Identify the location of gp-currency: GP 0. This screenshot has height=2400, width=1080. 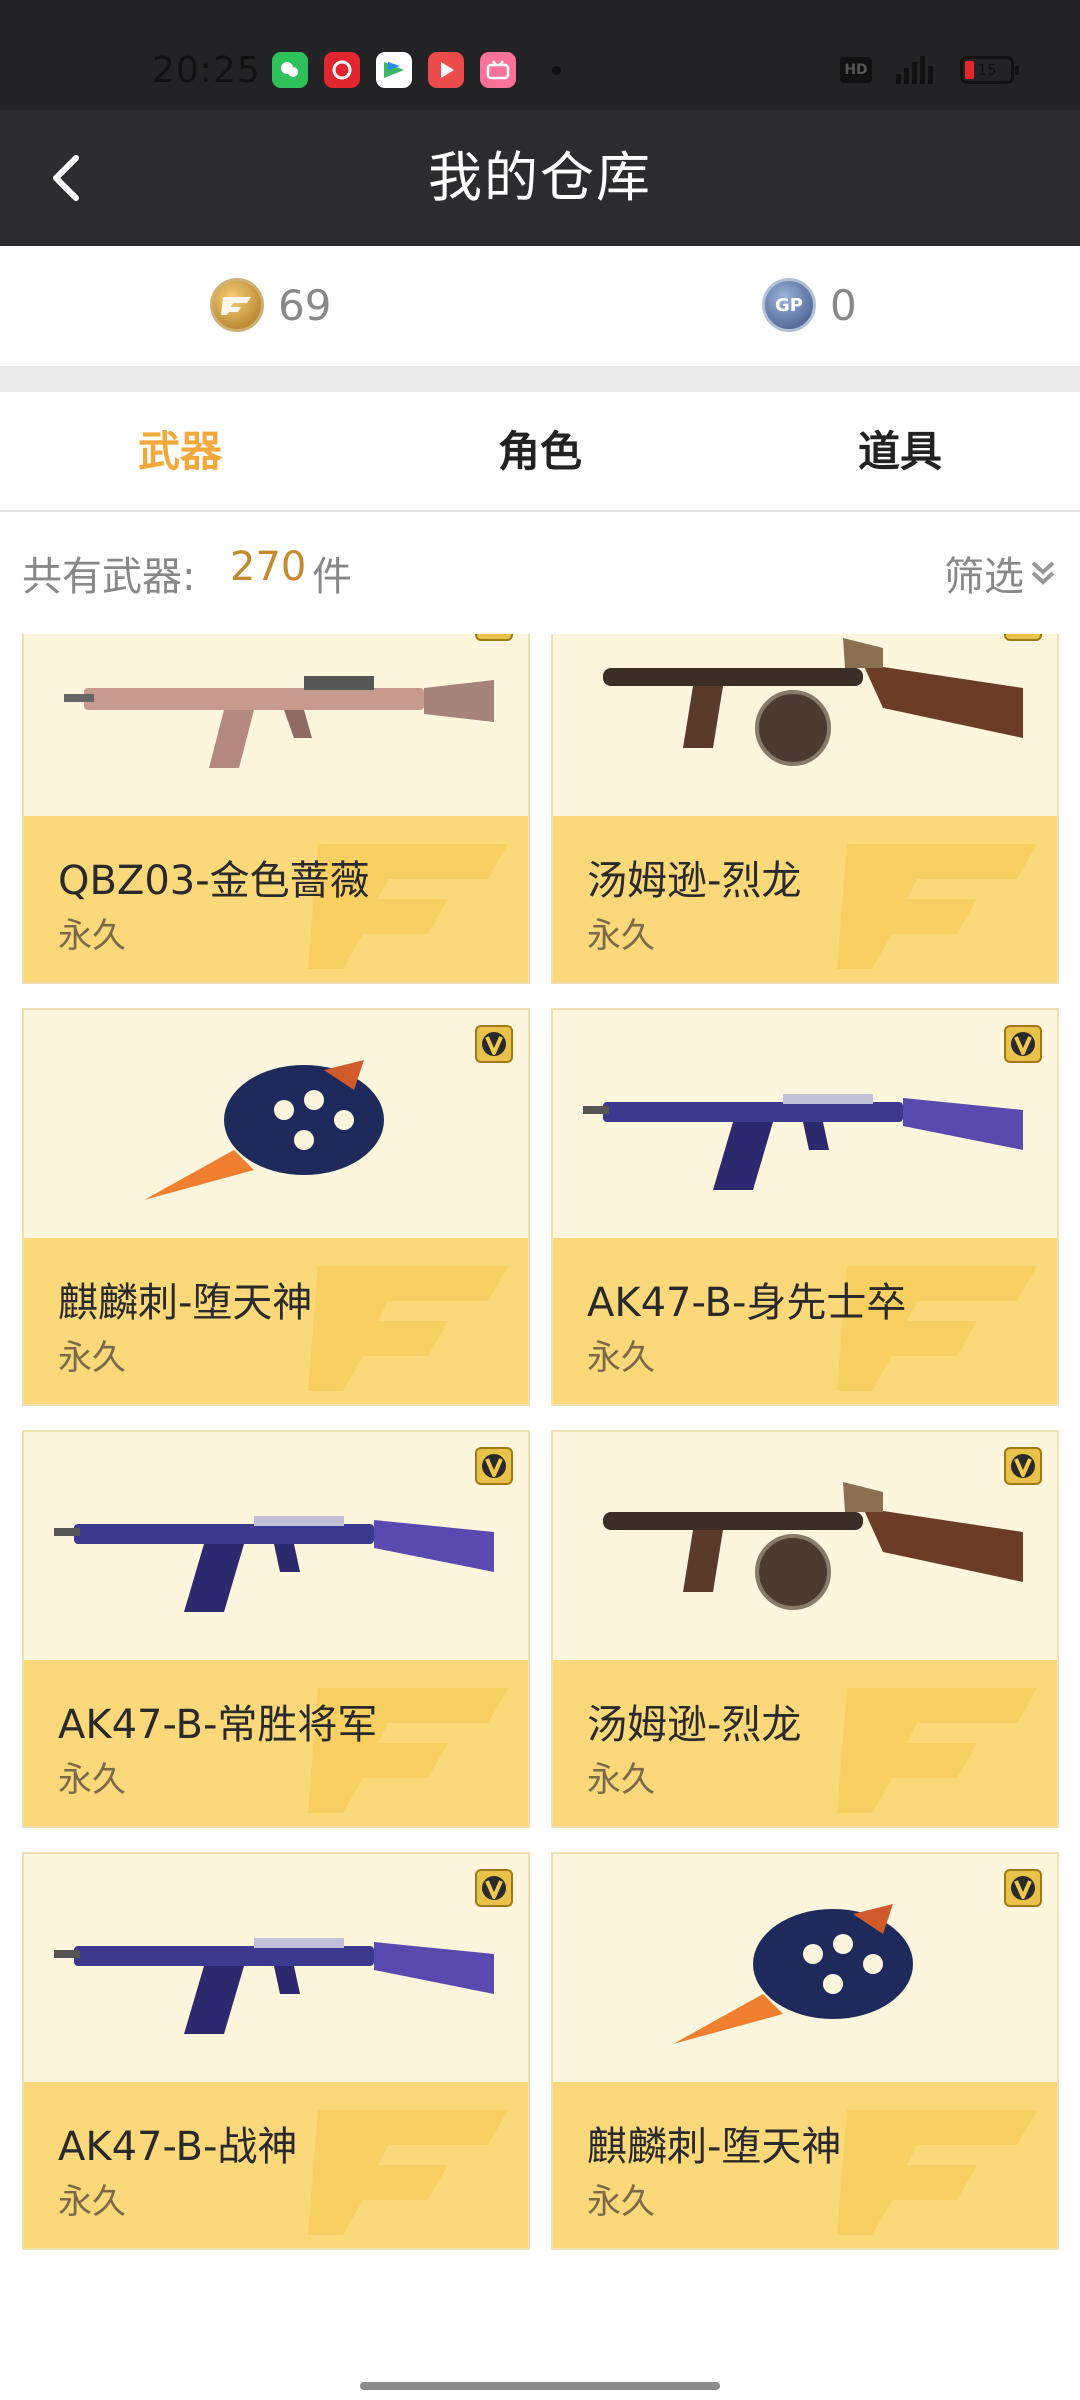
(809, 305).